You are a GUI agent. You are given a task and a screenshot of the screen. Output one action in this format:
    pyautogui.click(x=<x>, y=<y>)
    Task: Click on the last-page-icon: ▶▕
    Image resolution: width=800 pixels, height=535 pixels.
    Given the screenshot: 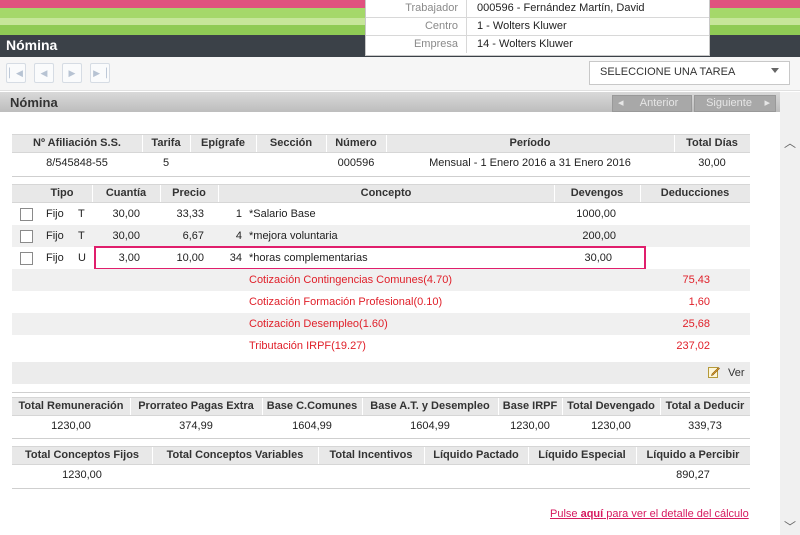 What is the action you would take?
    pyautogui.click(x=100, y=73)
    